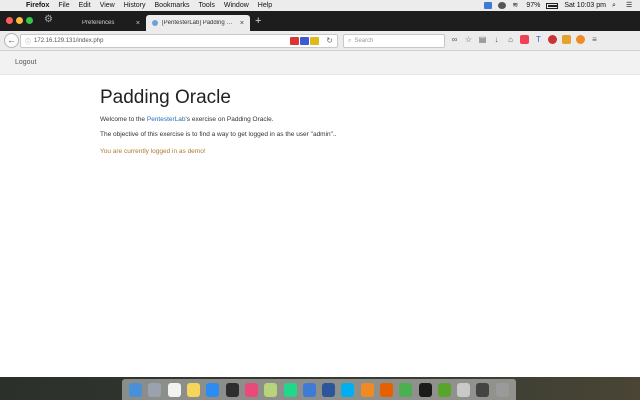 The width and height of the screenshot is (640, 400). Describe the element at coordinates (580, 39) in the screenshot. I see `firefox-account-icon` at that location.